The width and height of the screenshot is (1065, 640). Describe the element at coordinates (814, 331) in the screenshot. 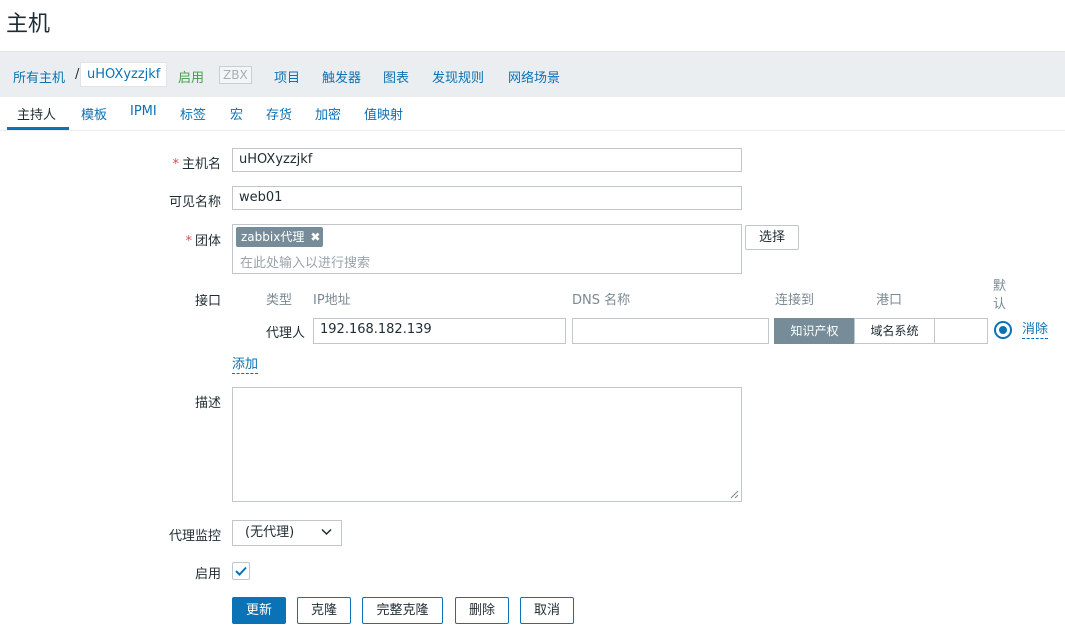

I see `connect-ip-toggle: 知识产权` at that location.